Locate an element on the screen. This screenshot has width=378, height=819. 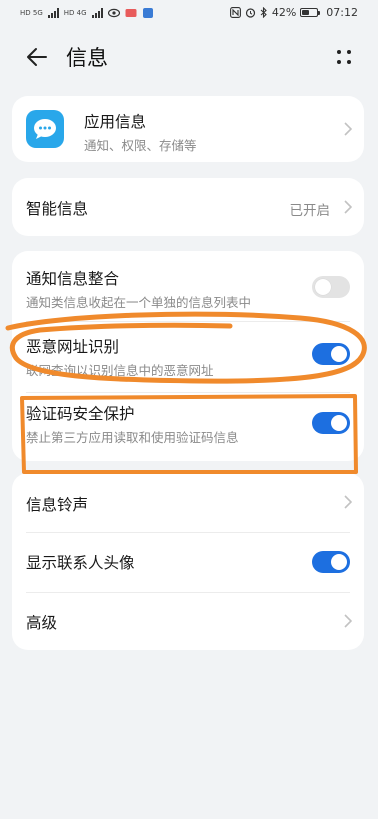
otp-protection-title: 验证码安全保护 is located at coordinates (80, 414).